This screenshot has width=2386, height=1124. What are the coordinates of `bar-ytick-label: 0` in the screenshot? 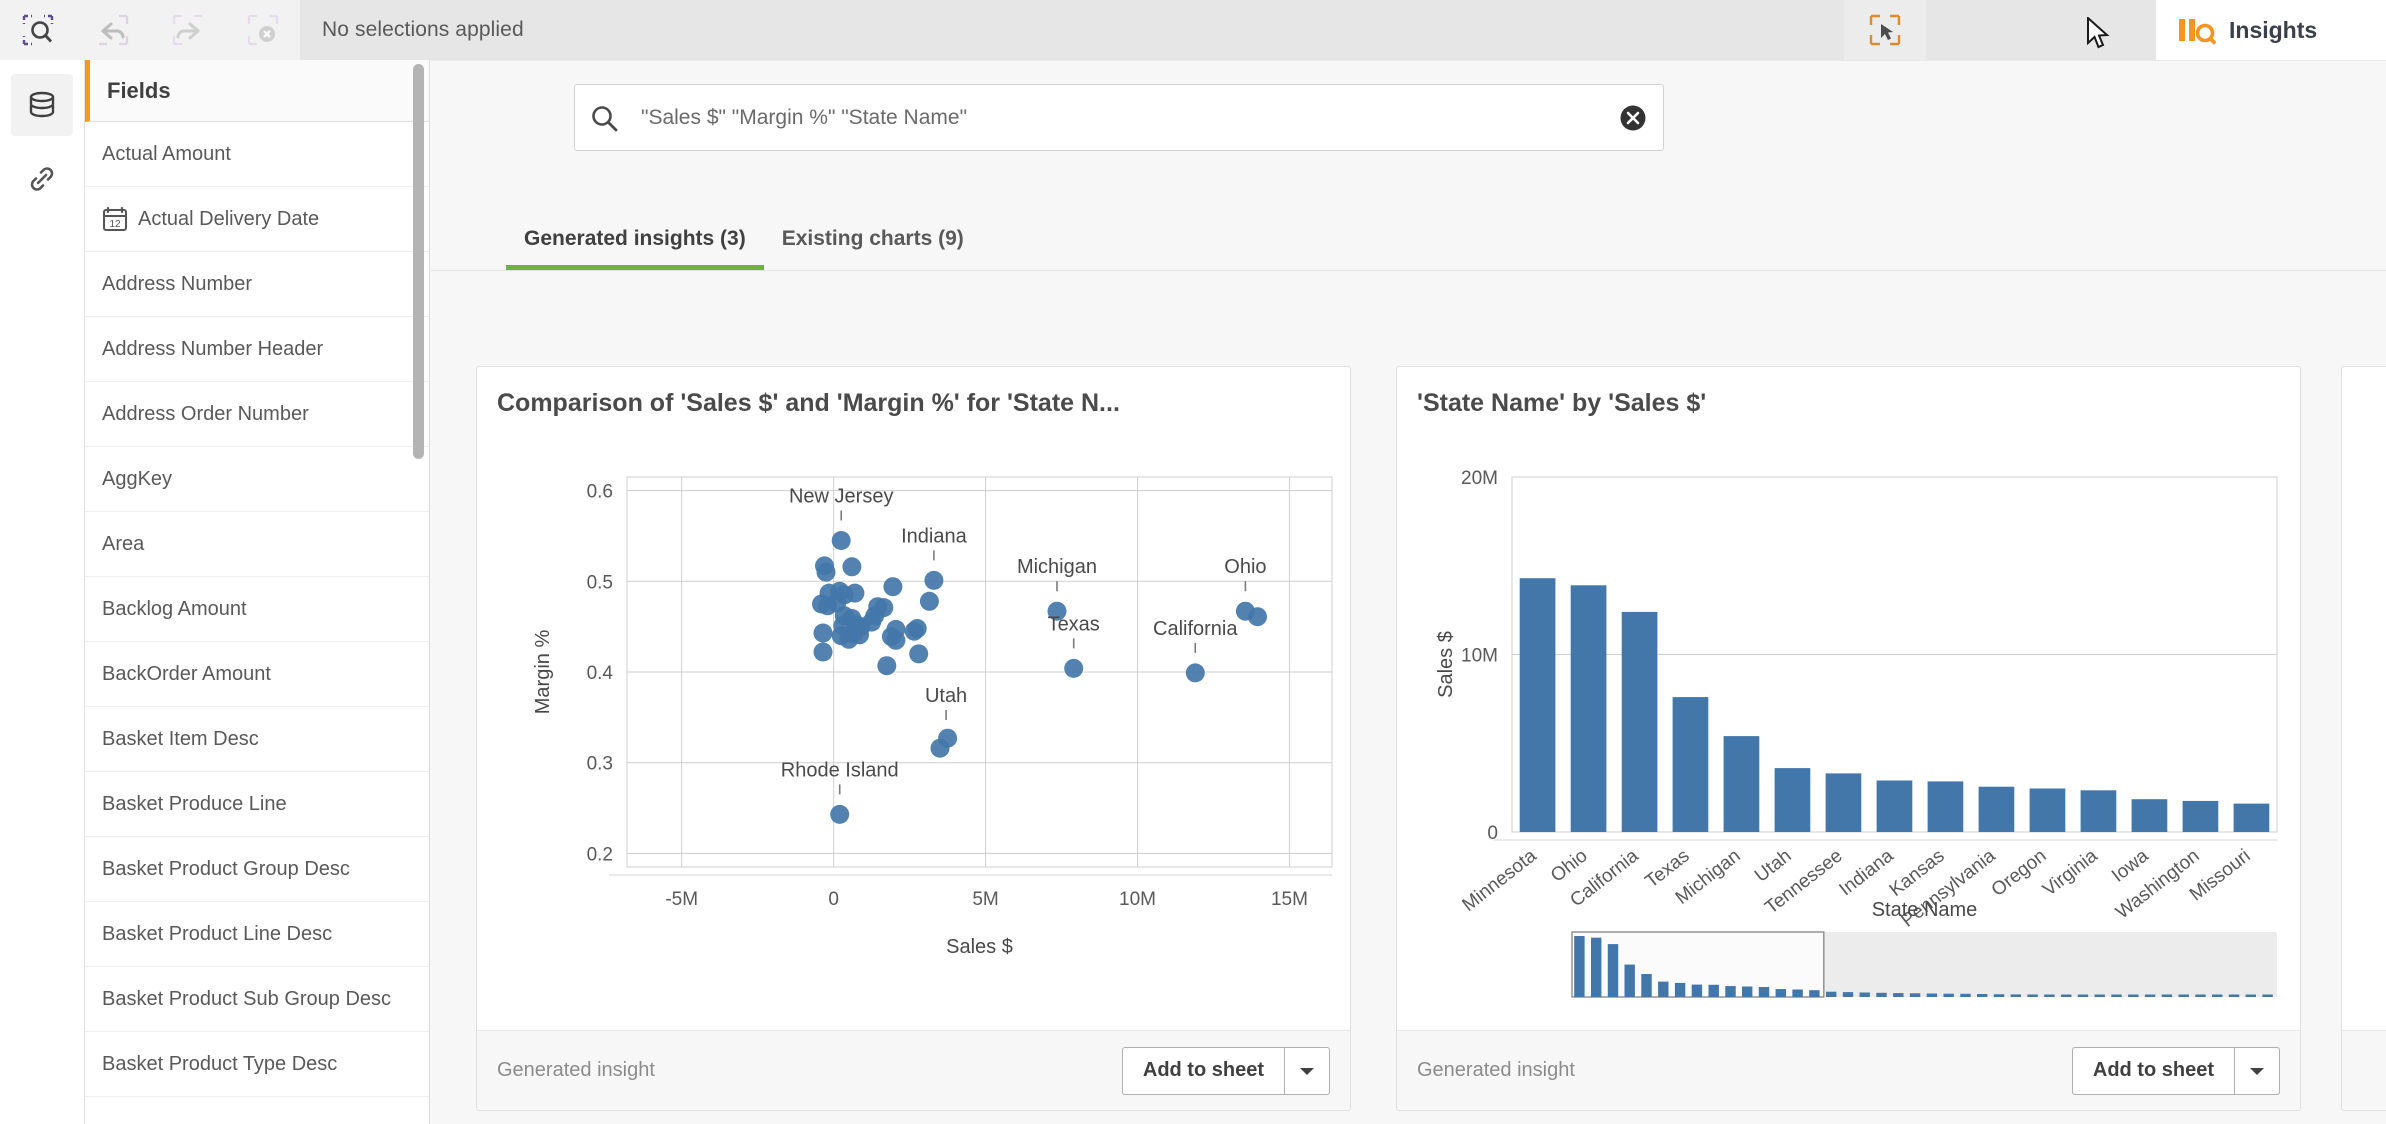 It's located at (1492, 833).